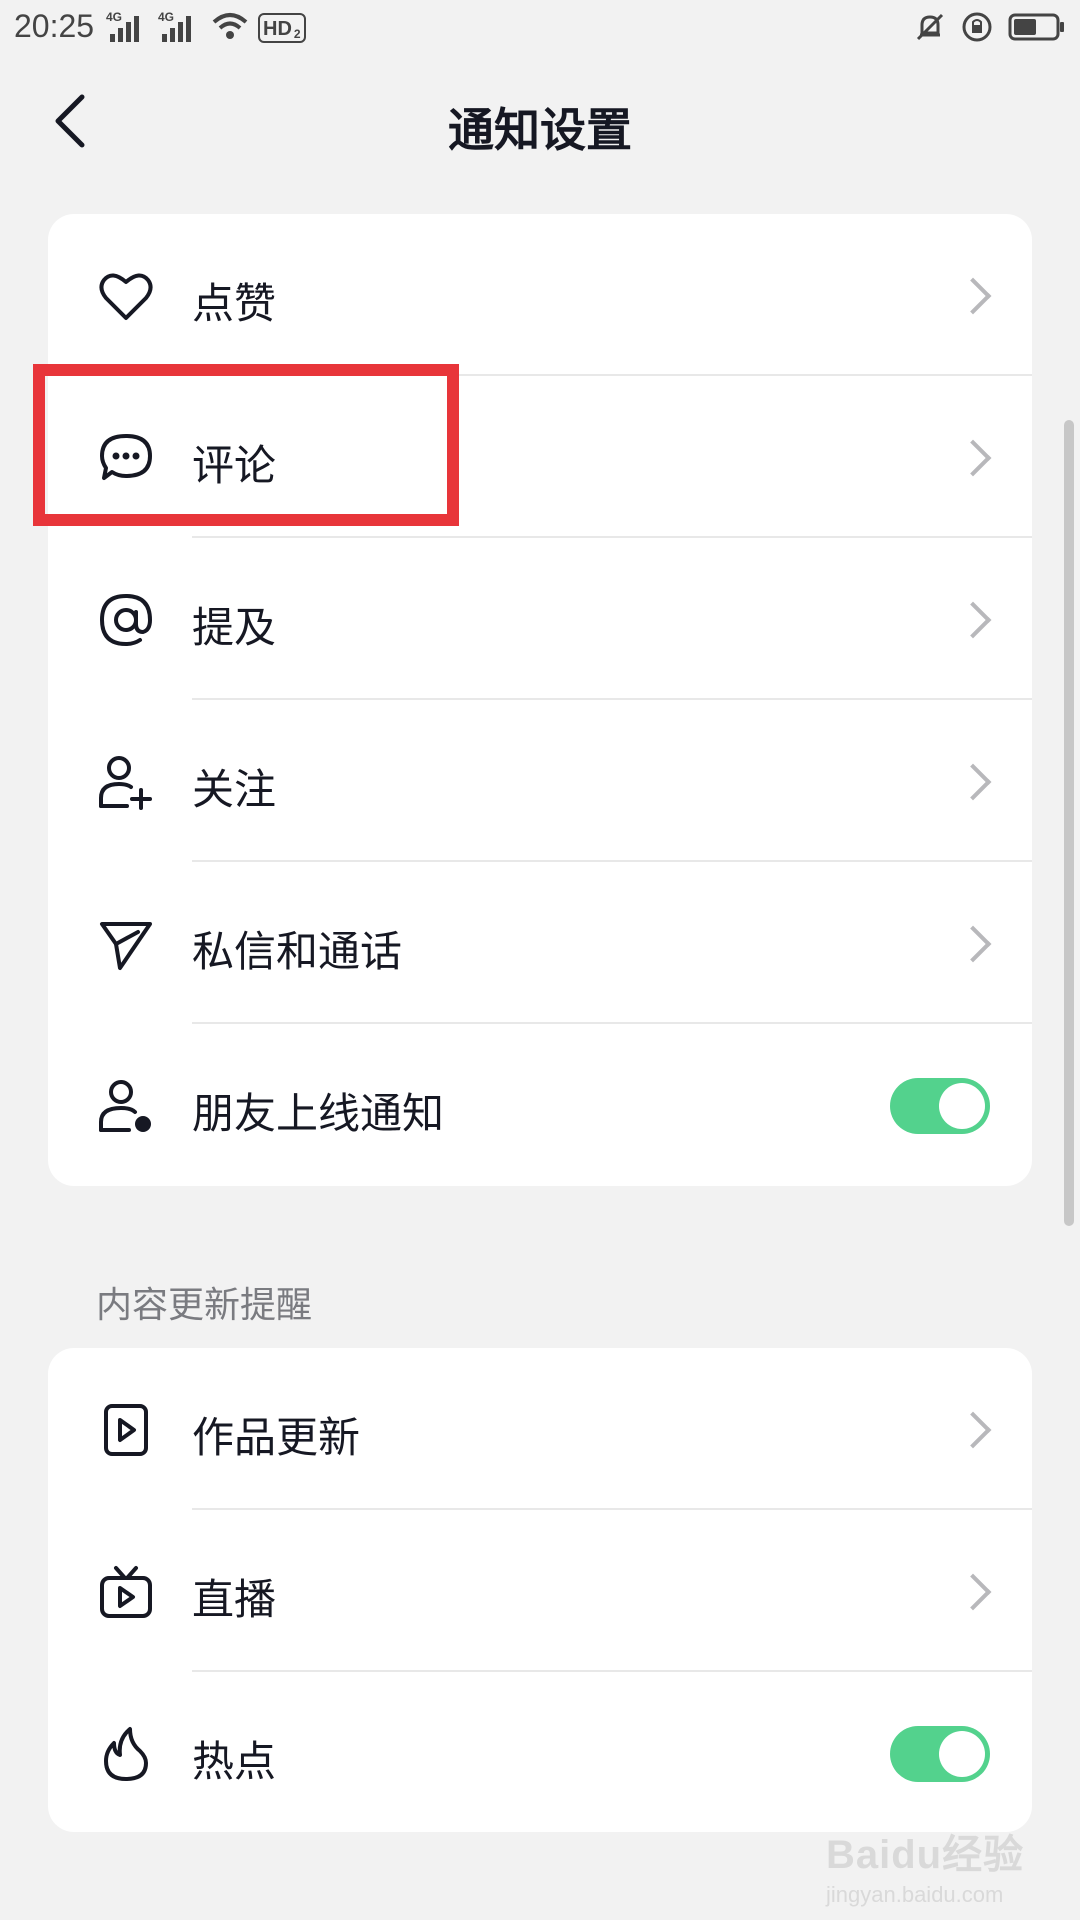 This screenshot has height=1920, width=1080. I want to click on setting-row-messages-calls: 私信和通话, so click(540, 943).